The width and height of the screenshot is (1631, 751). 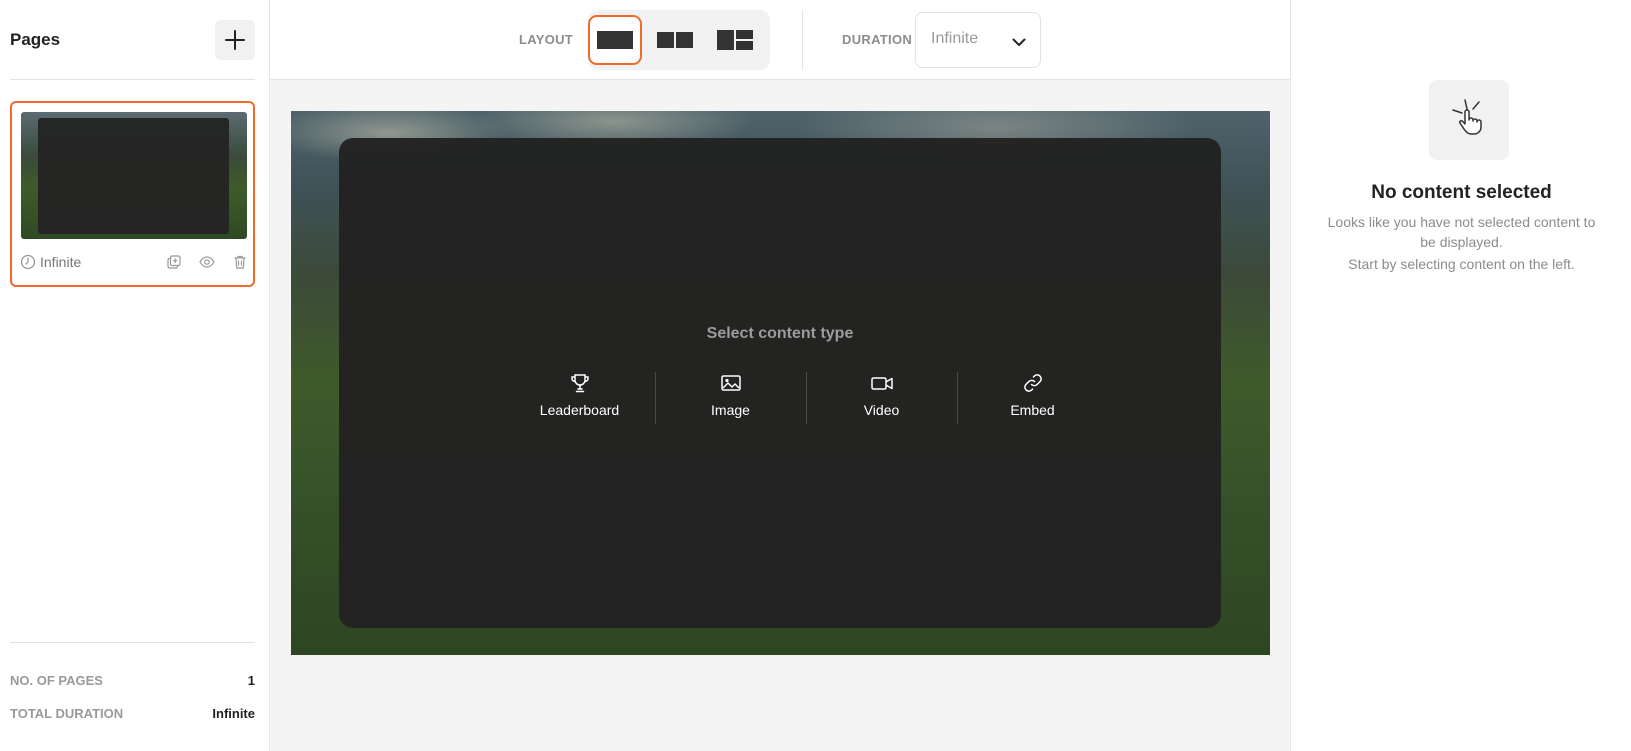 I want to click on pages-count-label: NO. OF PAGES, so click(x=56, y=680).